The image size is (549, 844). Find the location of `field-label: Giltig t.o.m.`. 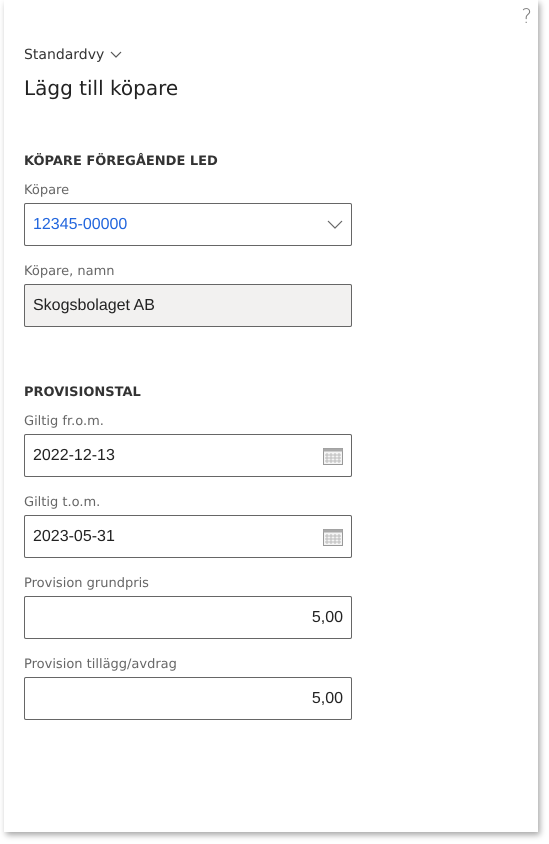

field-label: Giltig t.o.m. is located at coordinates (62, 502).